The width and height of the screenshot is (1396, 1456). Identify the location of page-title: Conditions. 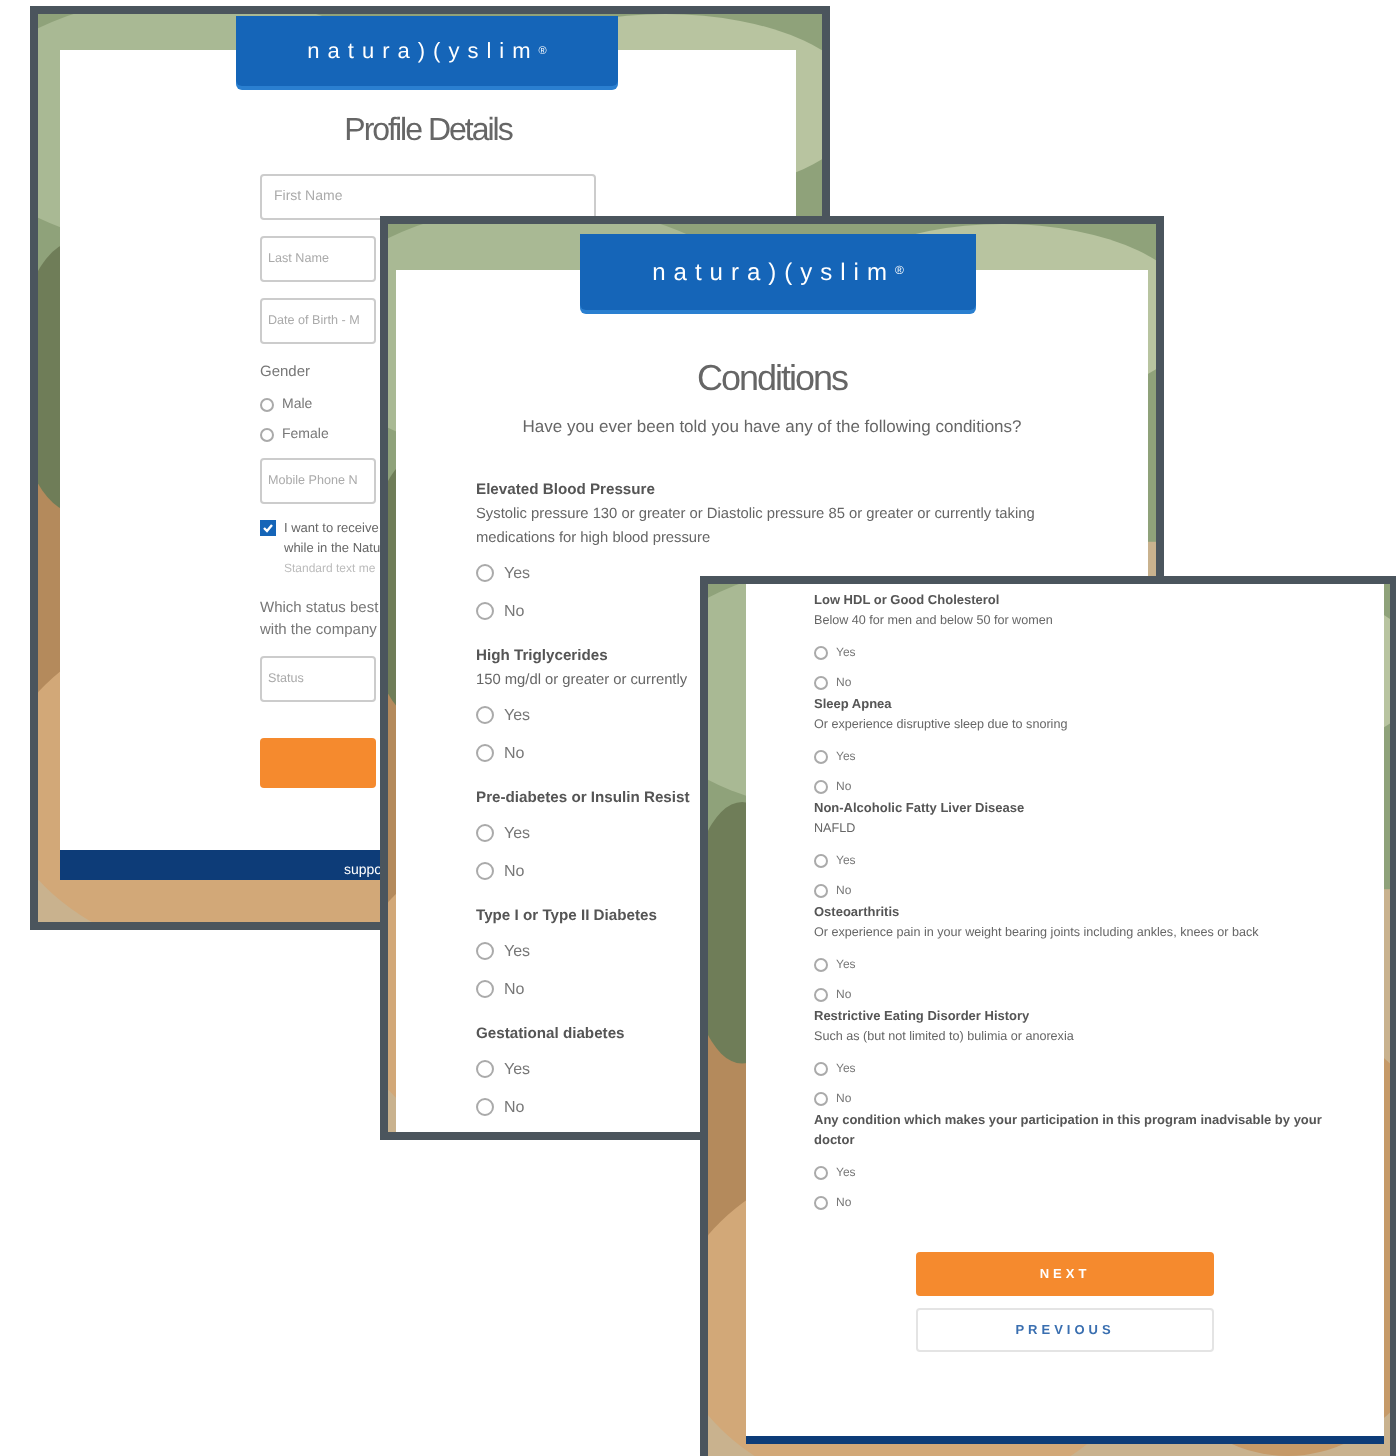
(772, 379).